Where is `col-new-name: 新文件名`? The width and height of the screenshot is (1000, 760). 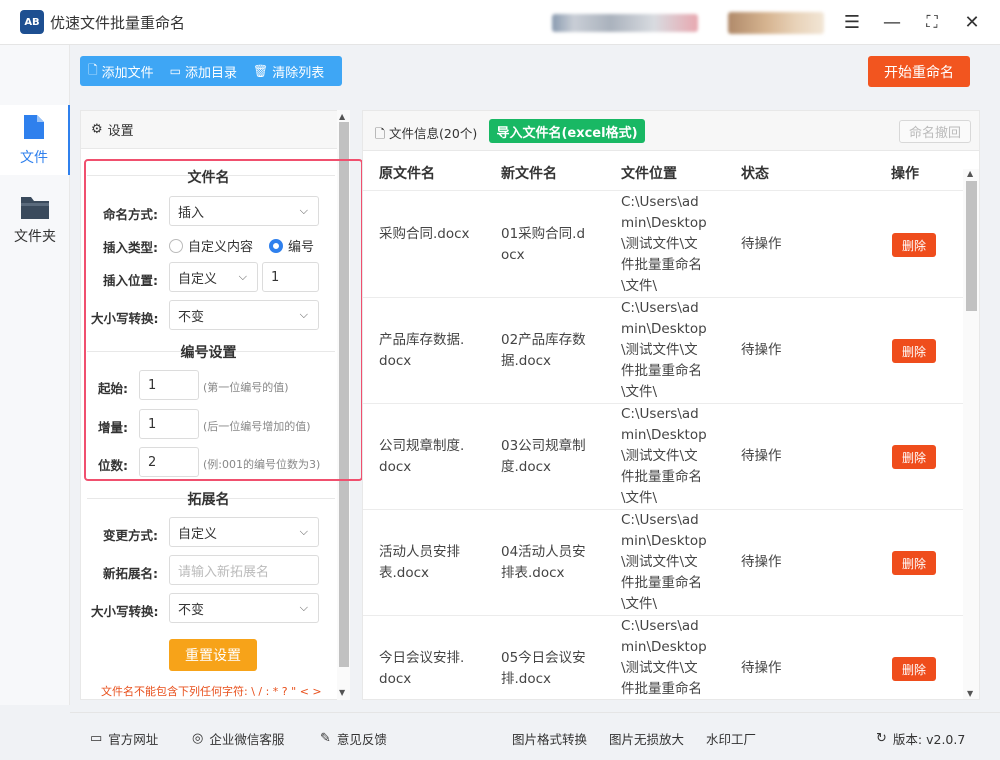 col-new-name: 新文件名 is located at coordinates (529, 174).